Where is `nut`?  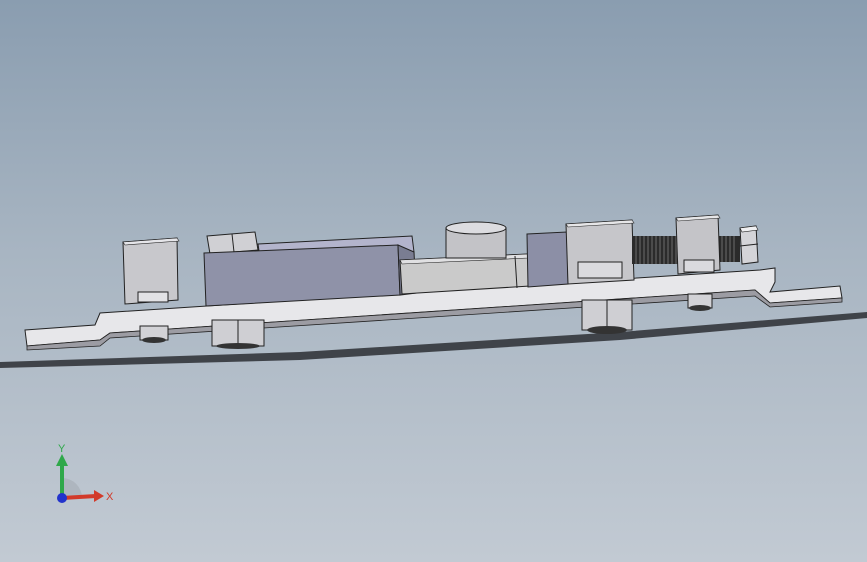
nut is located at coordinates (698, 244).